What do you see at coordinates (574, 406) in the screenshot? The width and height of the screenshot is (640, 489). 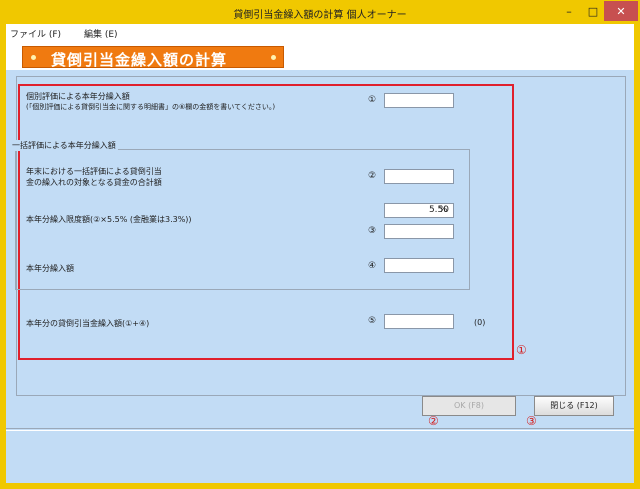 I see `close-button: 閉じる (F12)` at bounding box center [574, 406].